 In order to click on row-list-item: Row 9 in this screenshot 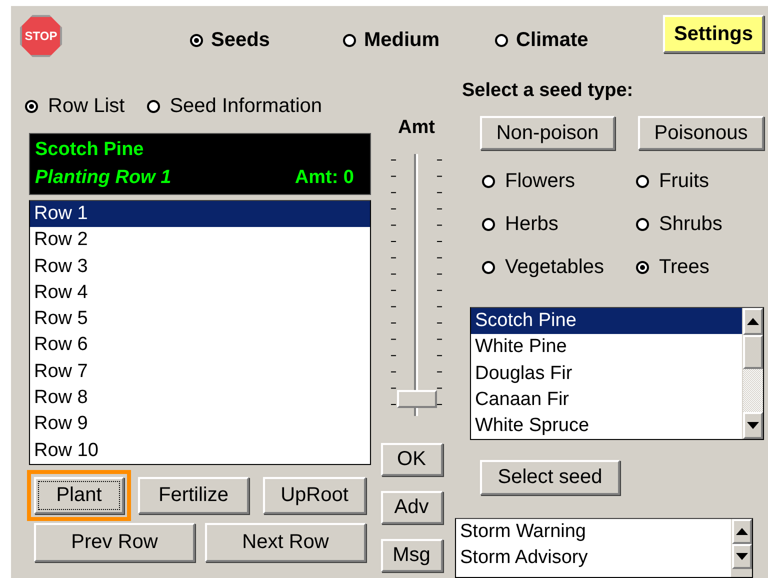, I will do `click(200, 424)`.